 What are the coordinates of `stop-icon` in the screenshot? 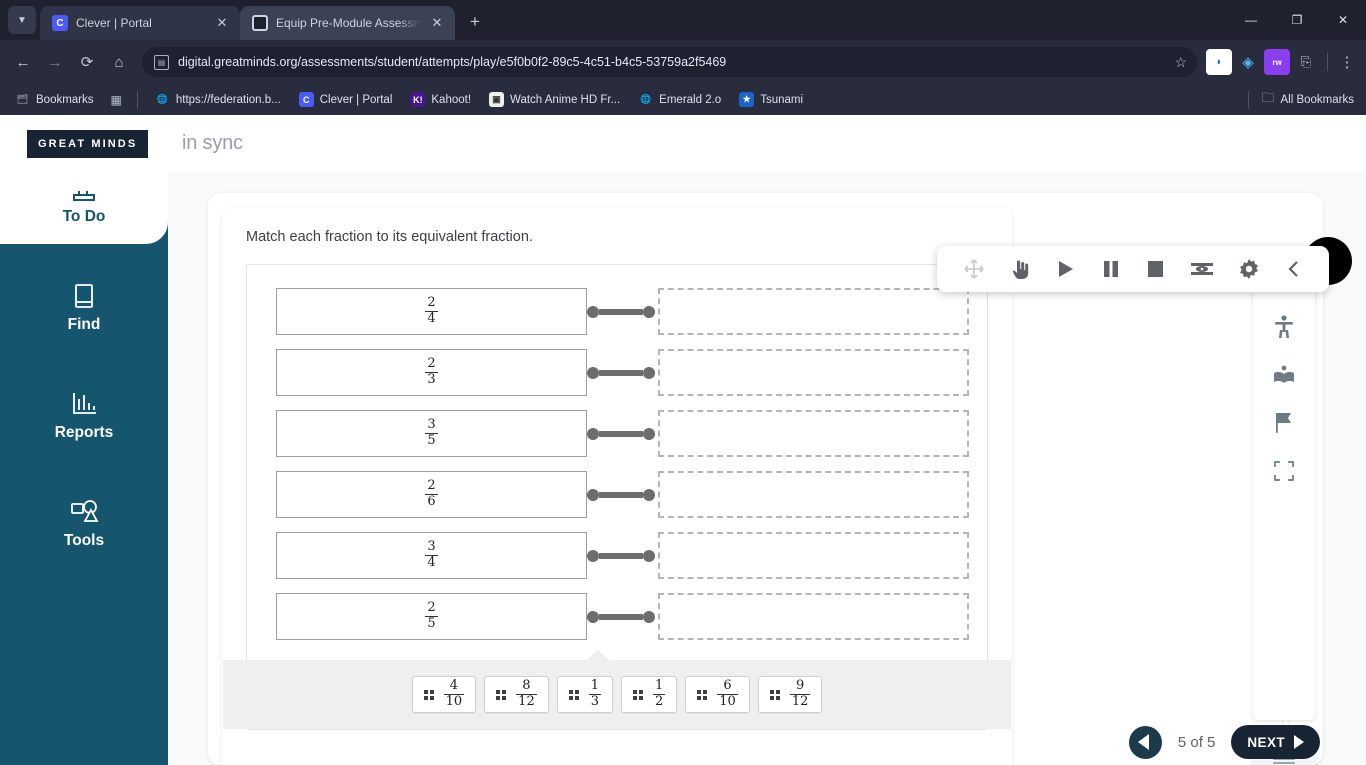 It's located at (1155, 269).